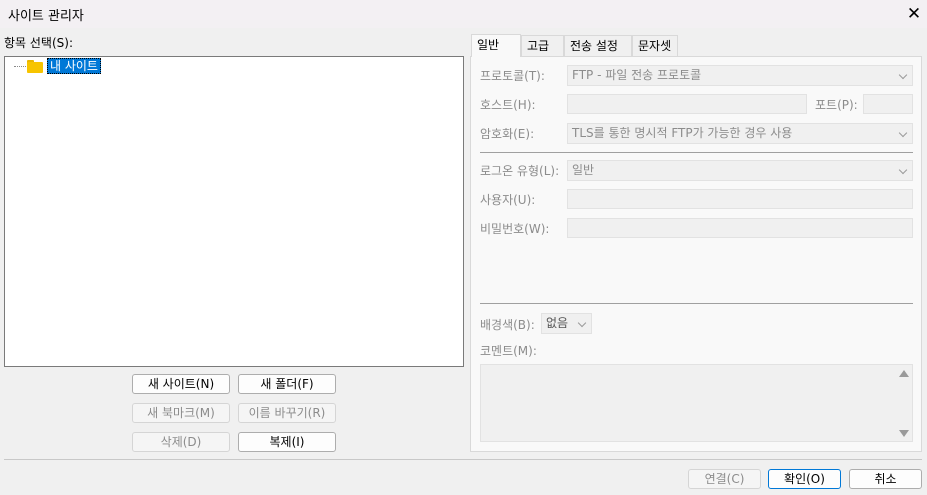 The height and width of the screenshot is (495, 927). What do you see at coordinates (508, 105) in the screenshot?
I see `host-label: 호스트(H):` at bounding box center [508, 105].